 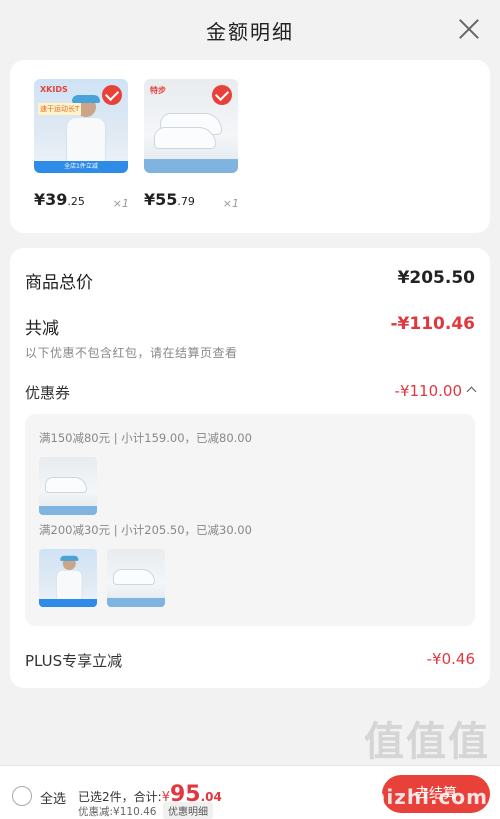 I want to click on watermark-url: zhizhizhi.com, so click(x=405, y=797).